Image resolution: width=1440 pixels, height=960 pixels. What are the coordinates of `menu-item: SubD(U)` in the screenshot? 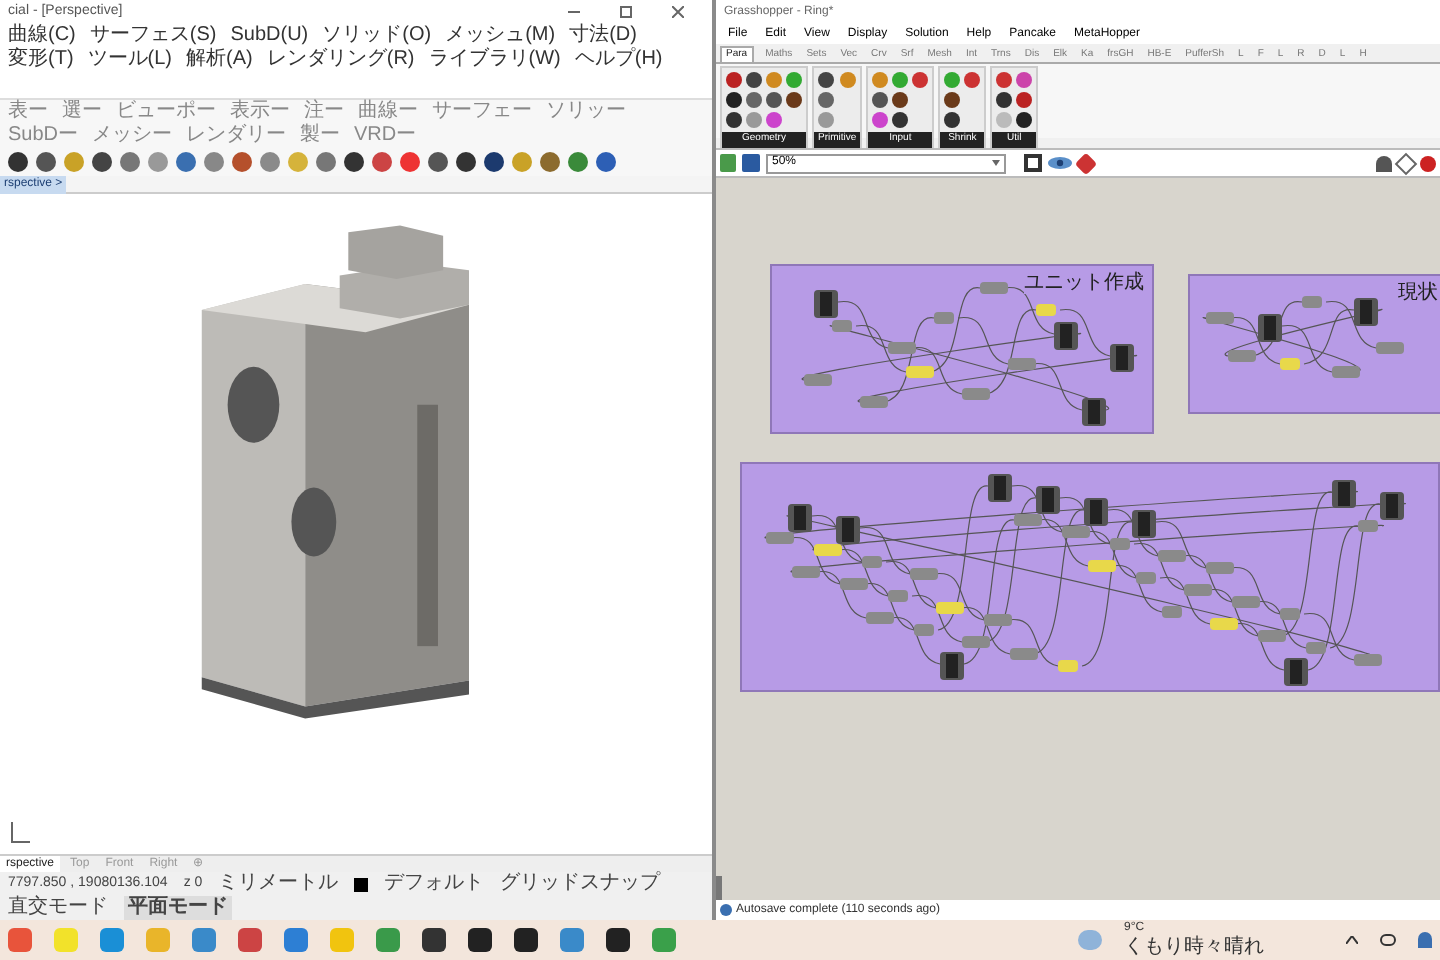 It's located at (269, 36).